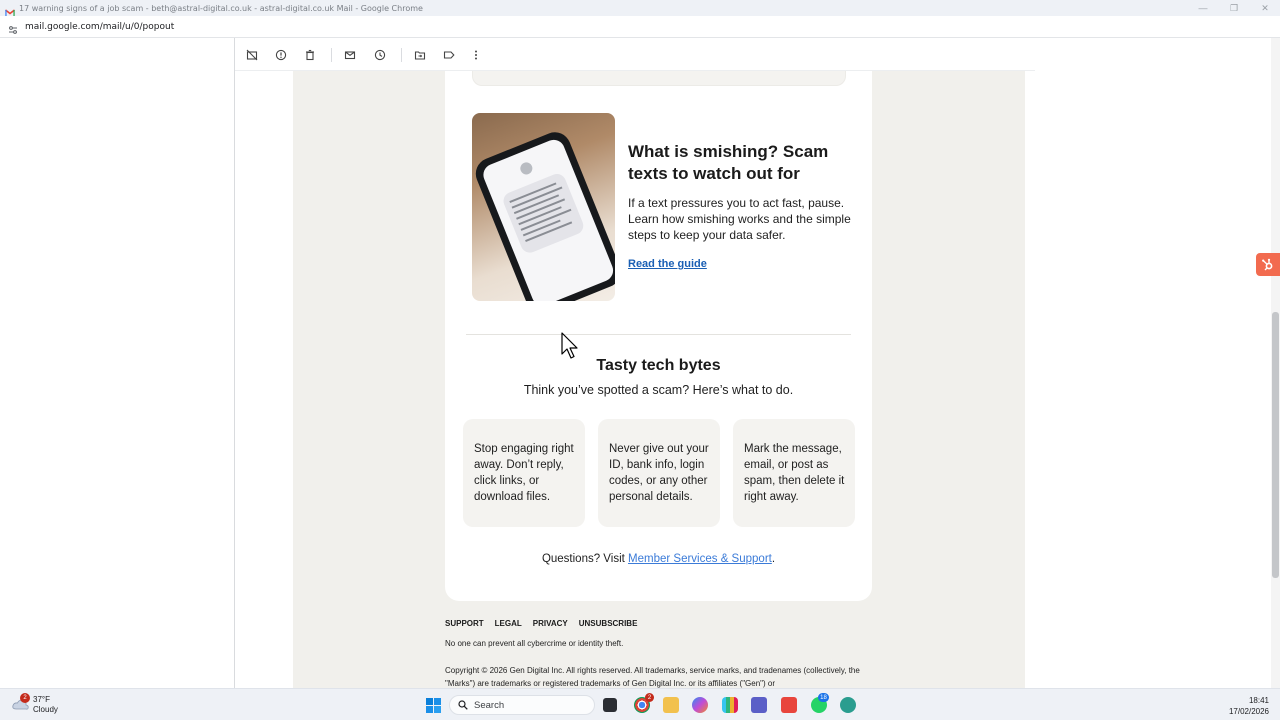  Describe the element at coordinates (1242, 706) in the screenshot. I see `system-clock: 18:41 17/02/2026` at that location.